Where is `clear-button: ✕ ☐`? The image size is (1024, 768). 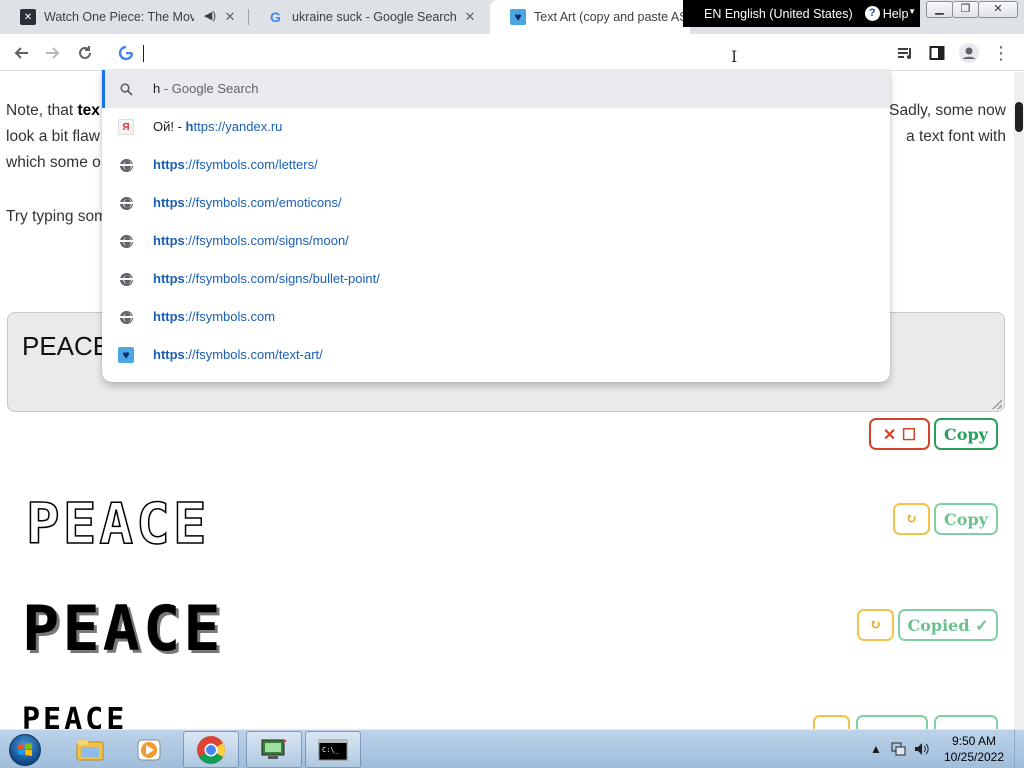
clear-button: ✕ ☐ is located at coordinates (899, 434).